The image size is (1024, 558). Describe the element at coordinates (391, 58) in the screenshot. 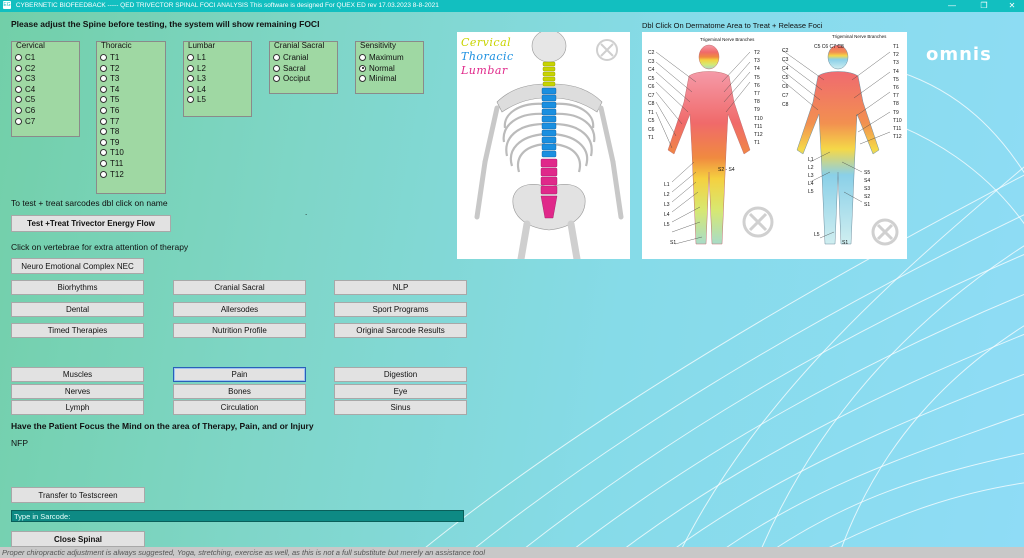

I see `radio-maximum: Maximum` at that location.